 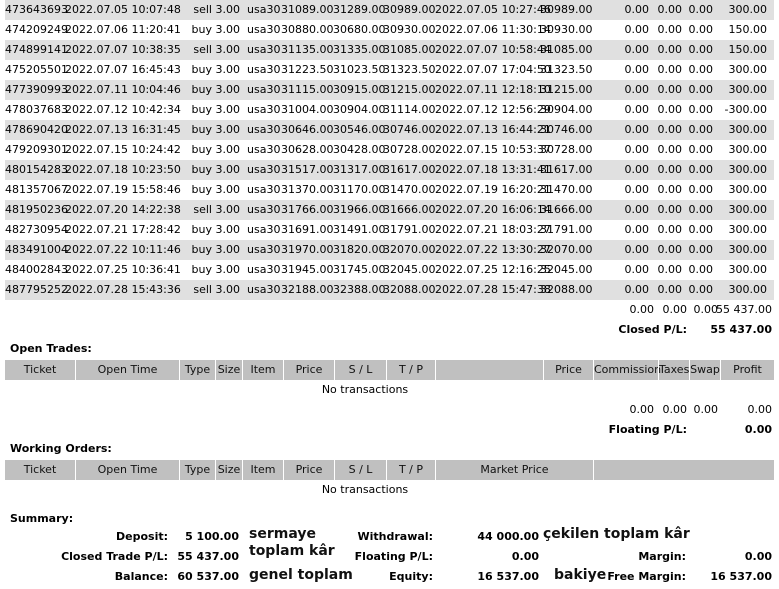 I want to click on equity-value: 16 537.00, so click(x=508, y=576).